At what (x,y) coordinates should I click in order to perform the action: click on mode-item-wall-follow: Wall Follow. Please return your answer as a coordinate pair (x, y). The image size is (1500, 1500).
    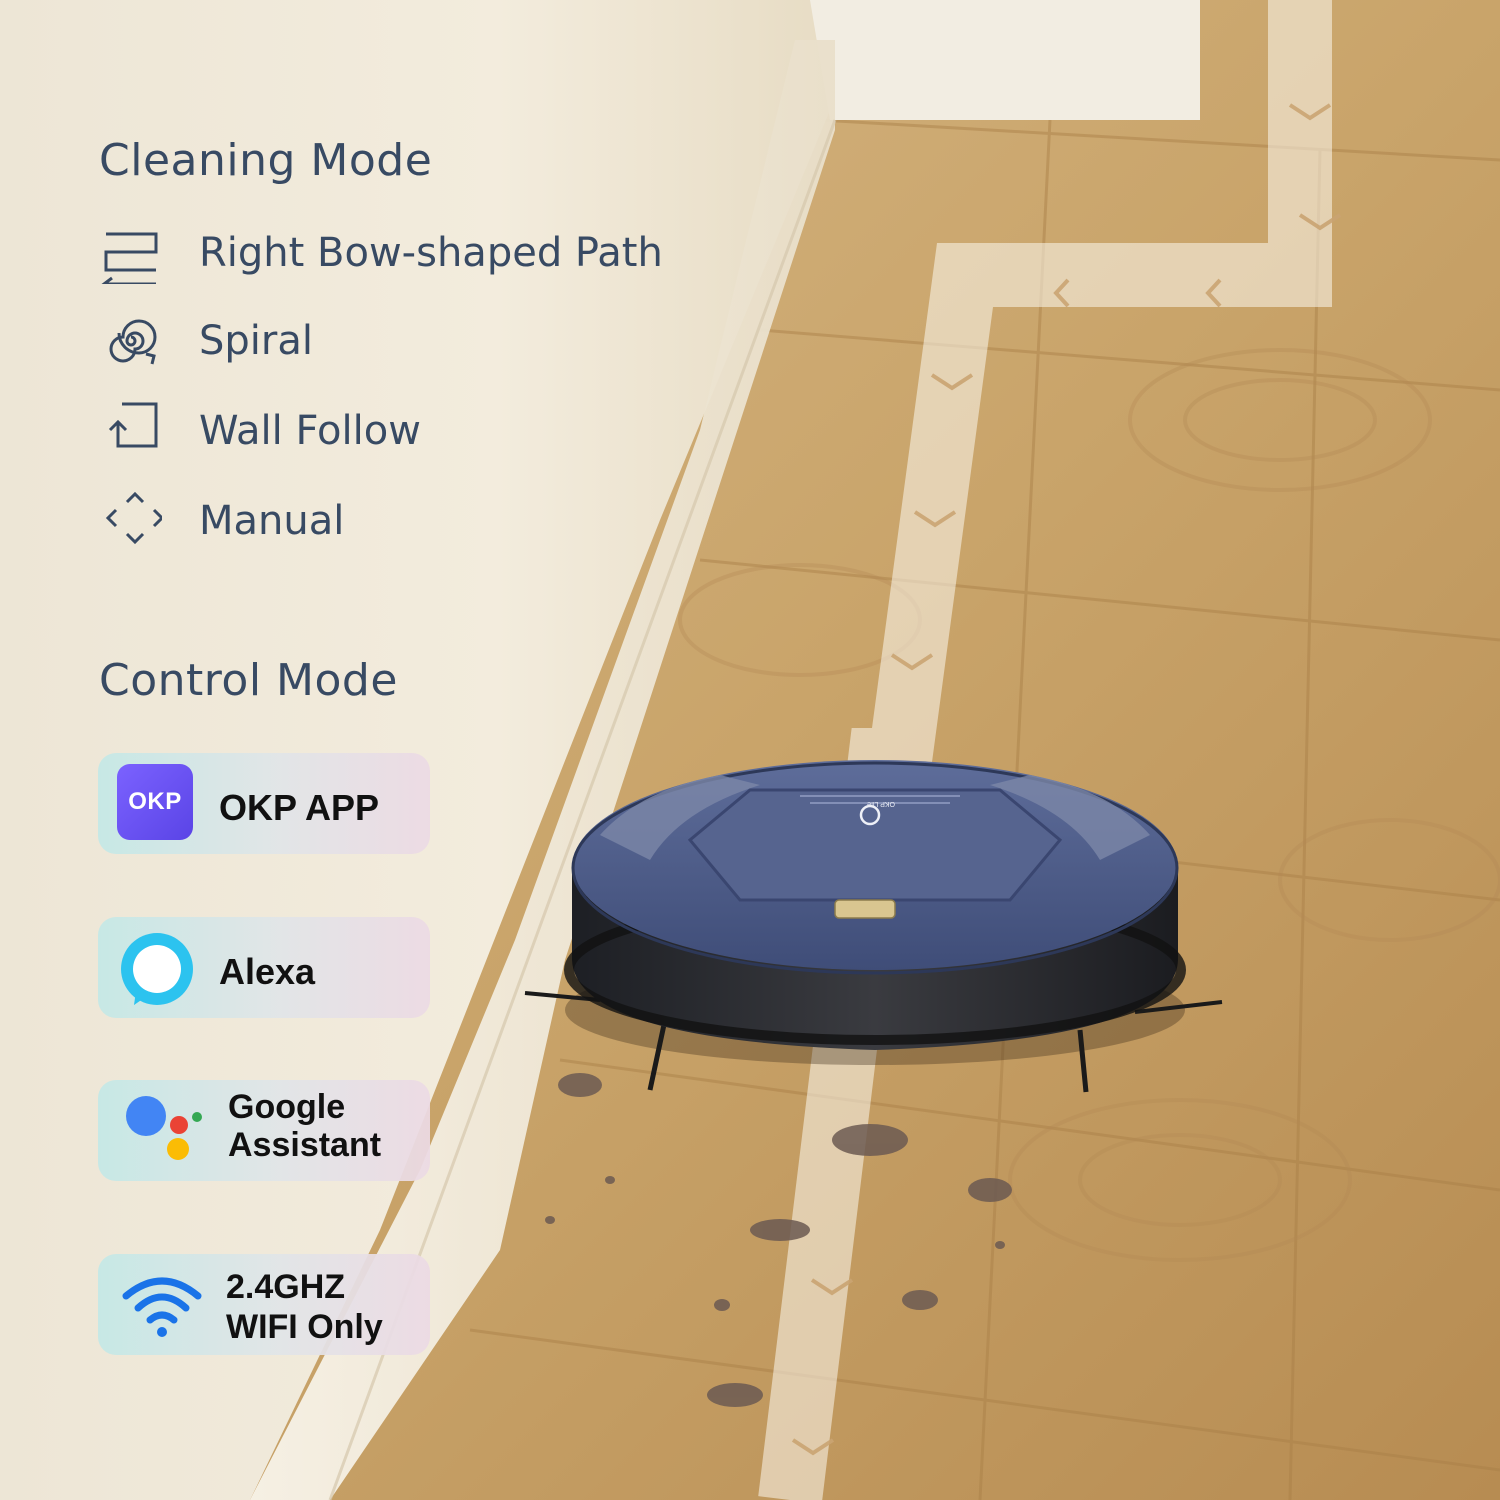
    Looking at the image, I should click on (400, 435).